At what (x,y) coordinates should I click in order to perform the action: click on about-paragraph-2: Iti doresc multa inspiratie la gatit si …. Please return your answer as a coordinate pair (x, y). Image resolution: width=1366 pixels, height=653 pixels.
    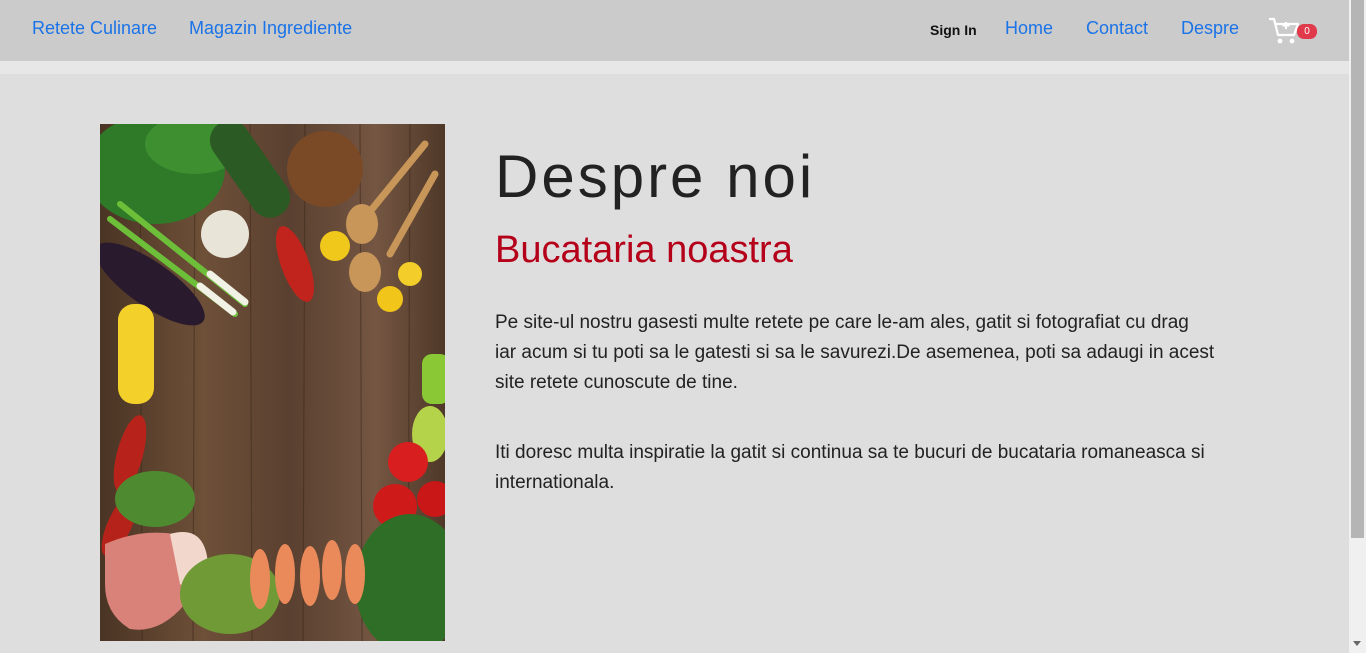
    Looking at the image, I should click on (850, 467).